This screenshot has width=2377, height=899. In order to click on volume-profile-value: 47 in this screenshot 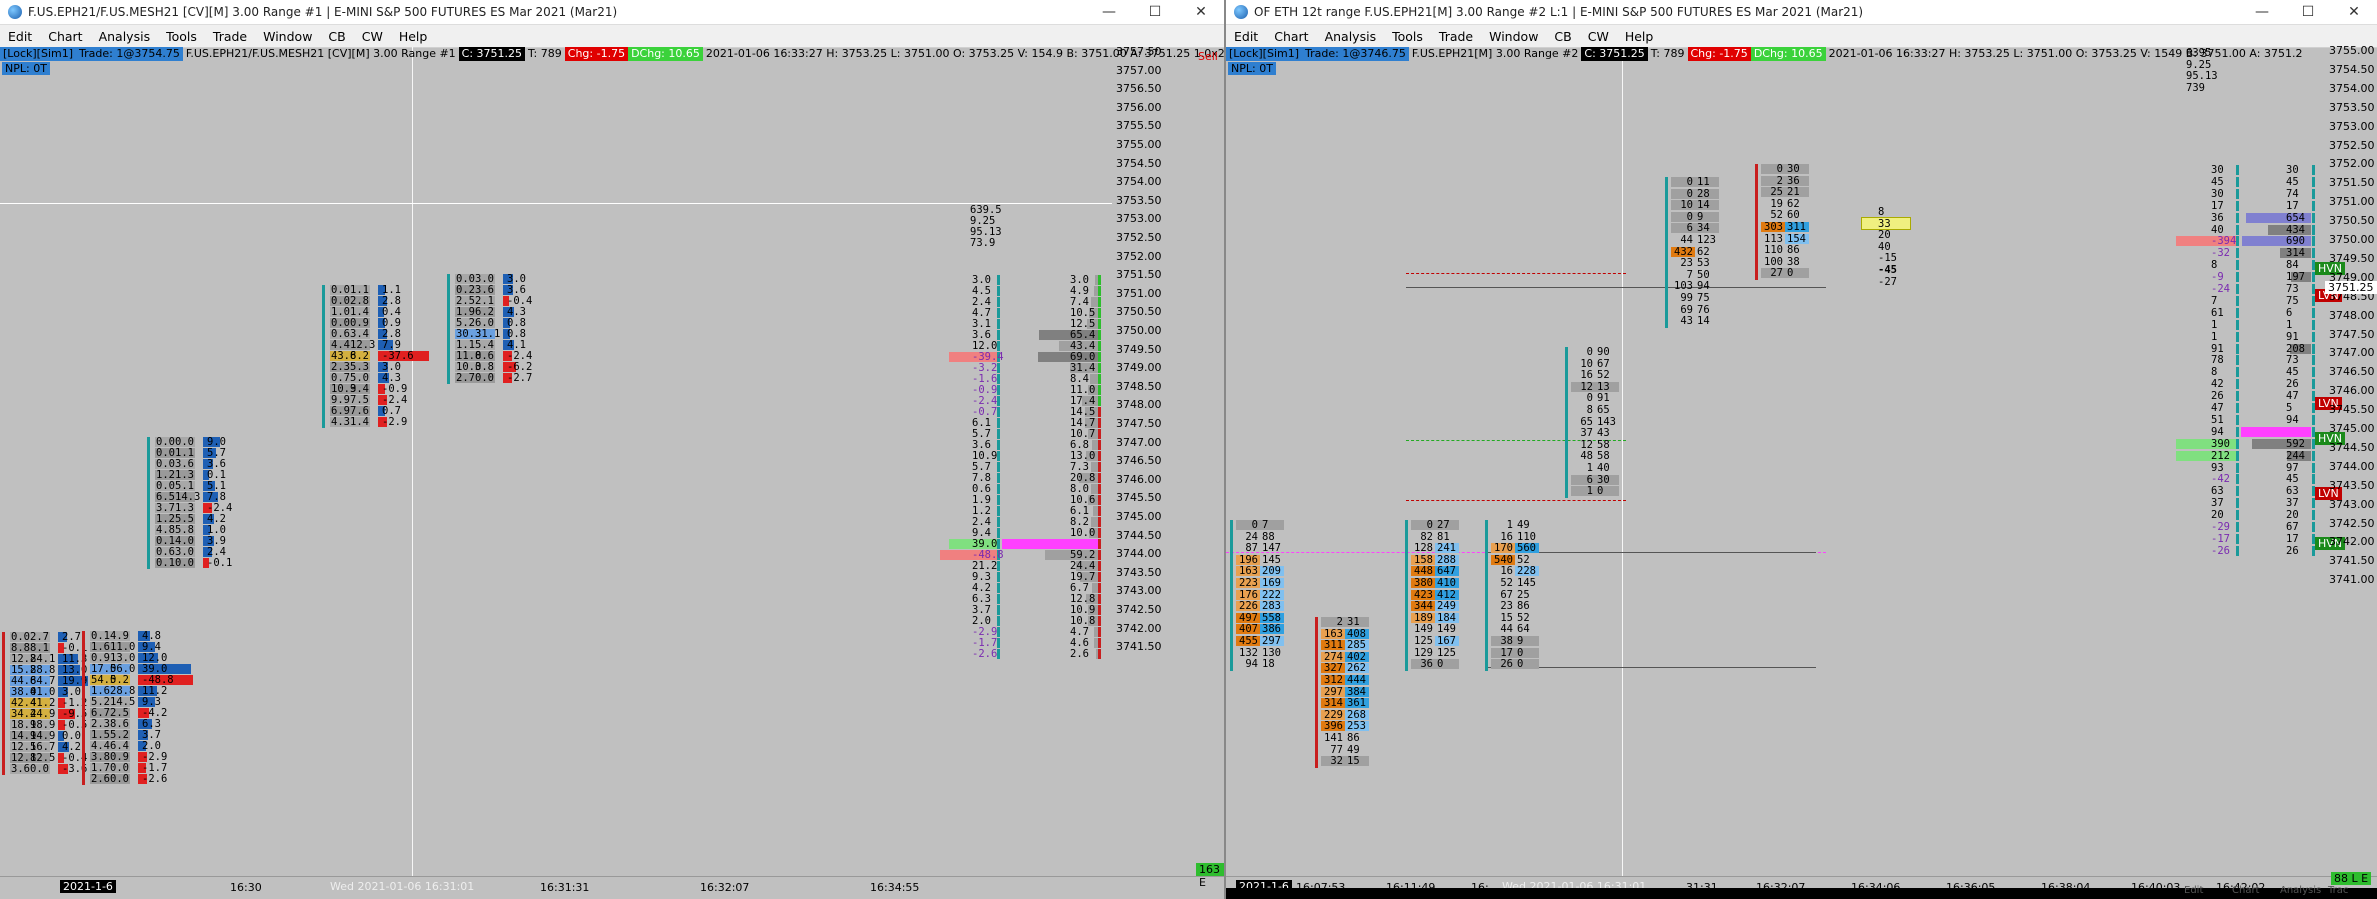, I will do `click(2292, 396)`.